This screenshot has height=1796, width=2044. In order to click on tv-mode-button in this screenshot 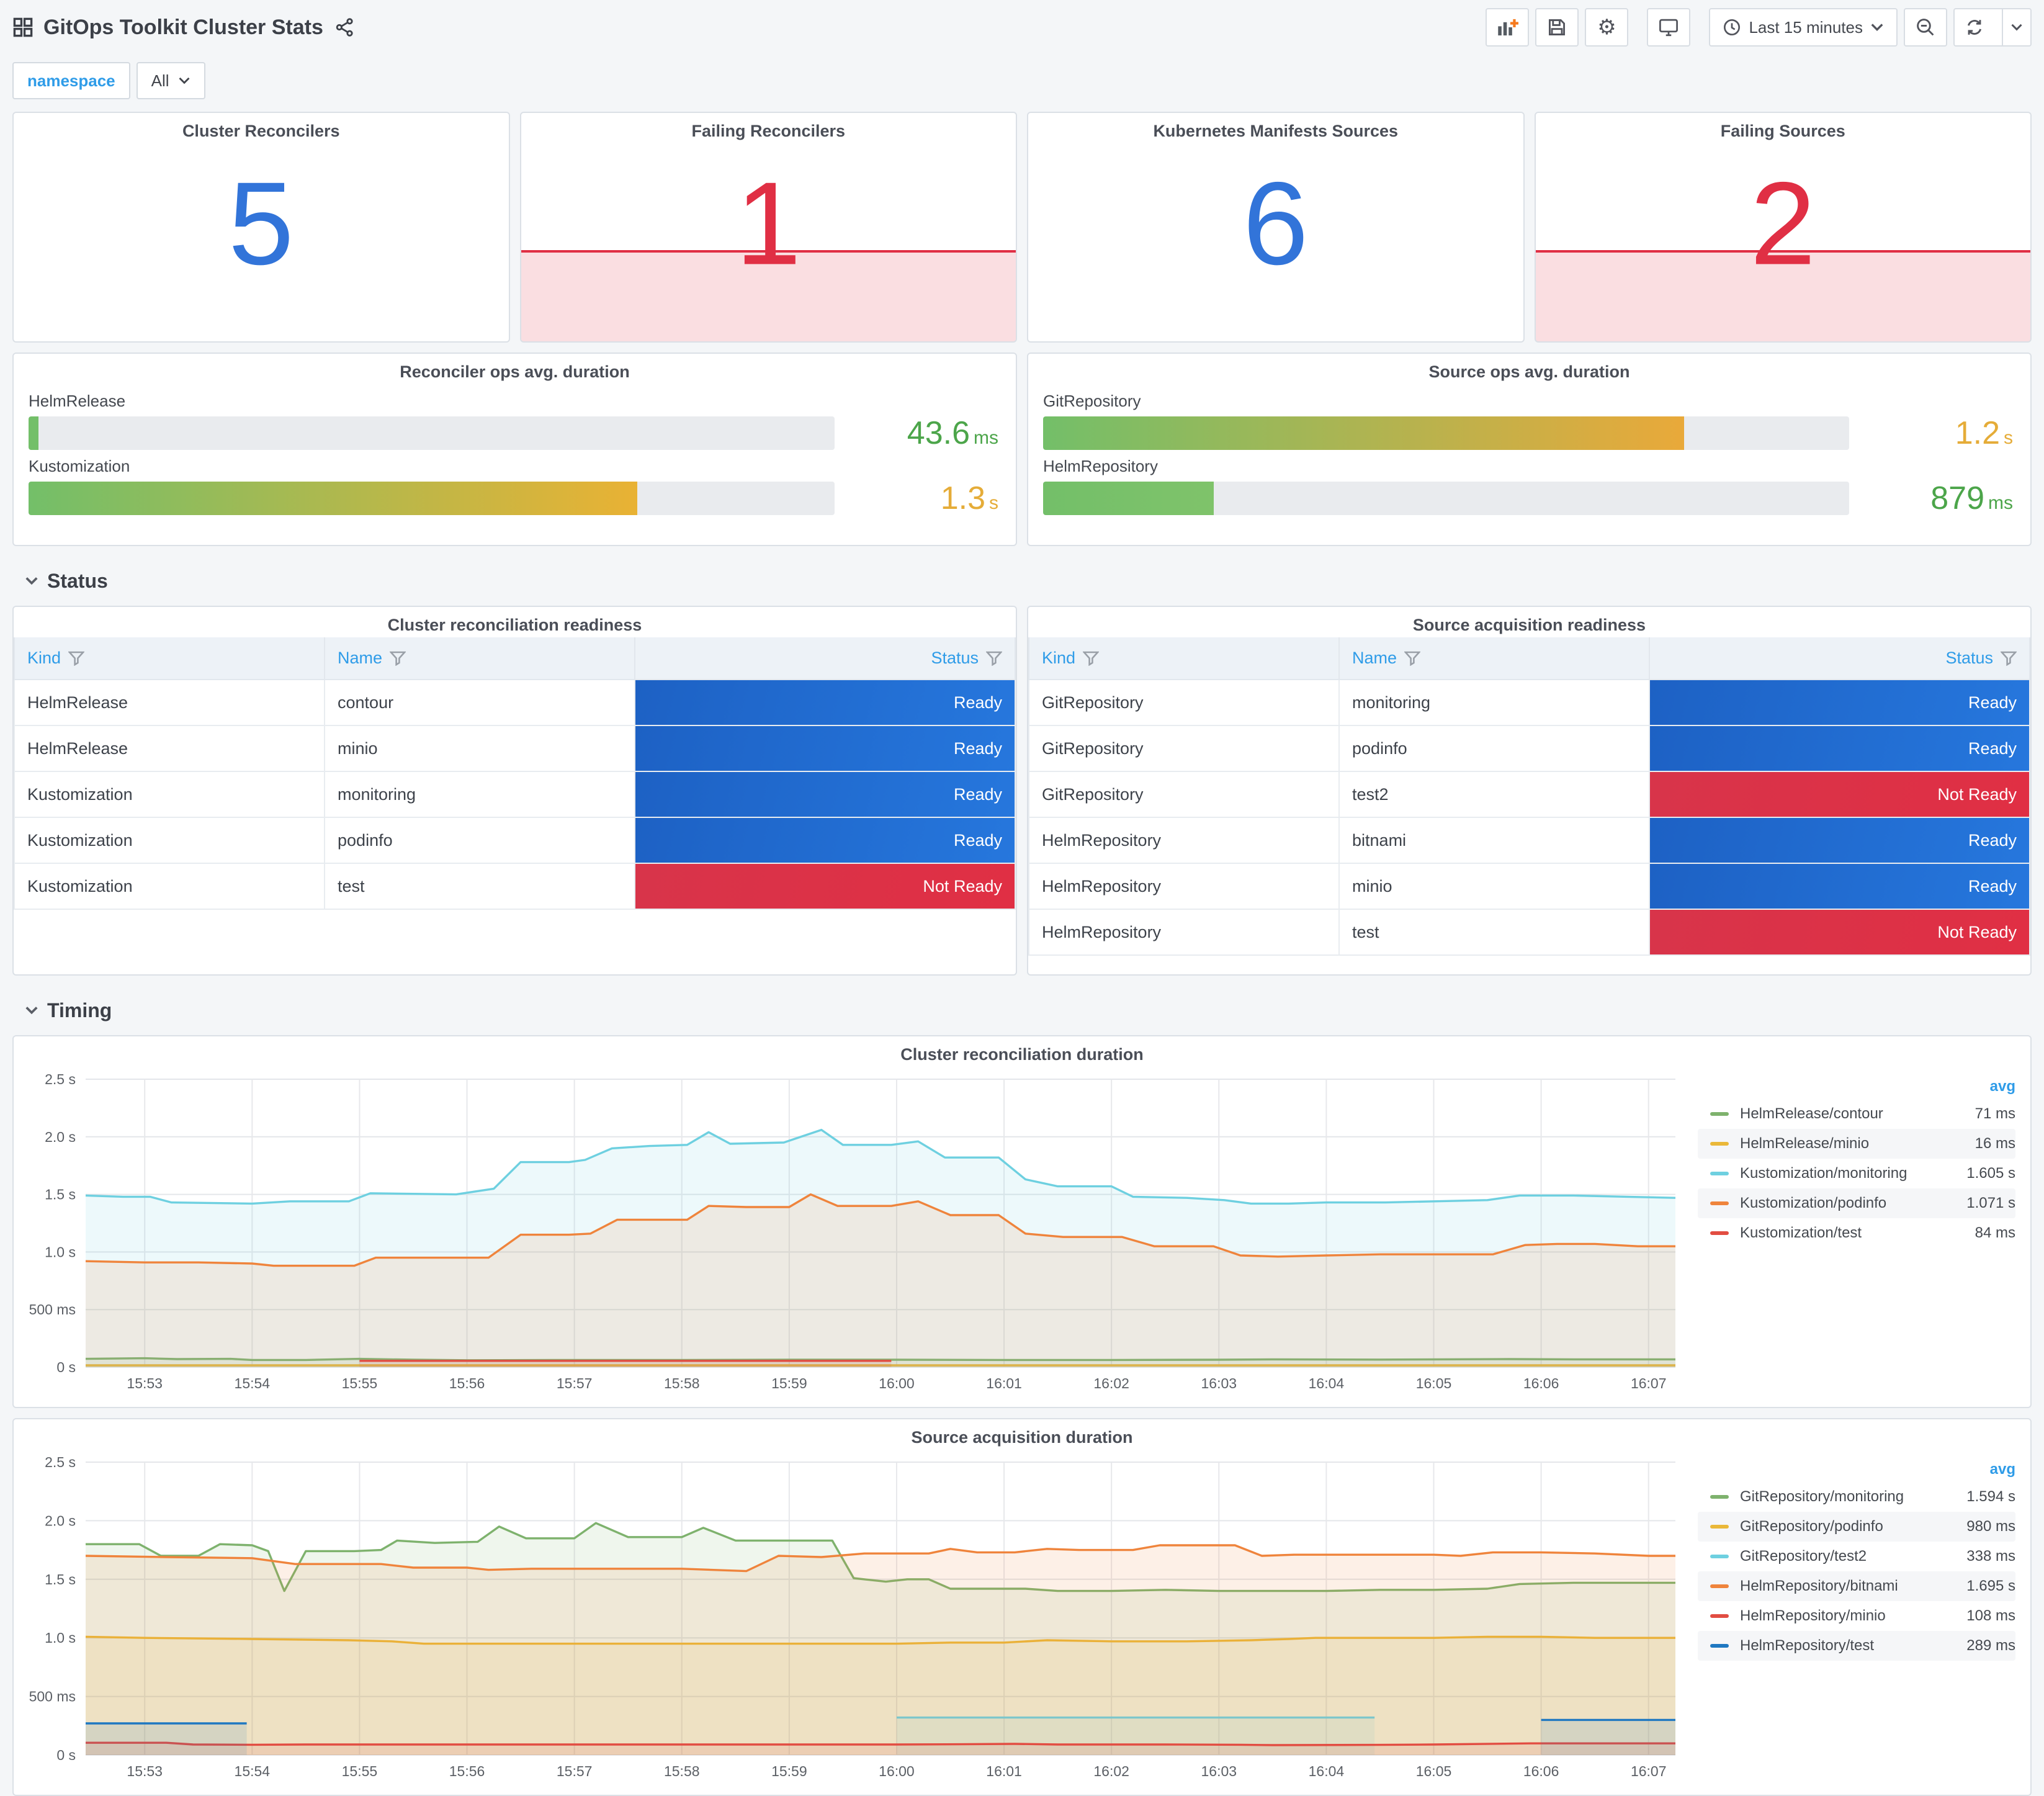, I will do `click(1669, 27)`.